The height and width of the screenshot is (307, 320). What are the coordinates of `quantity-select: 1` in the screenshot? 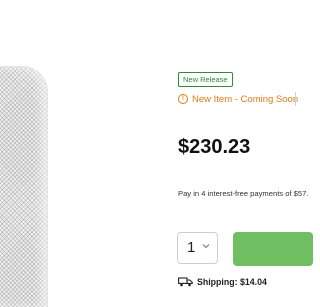 It's located at (197, 248).